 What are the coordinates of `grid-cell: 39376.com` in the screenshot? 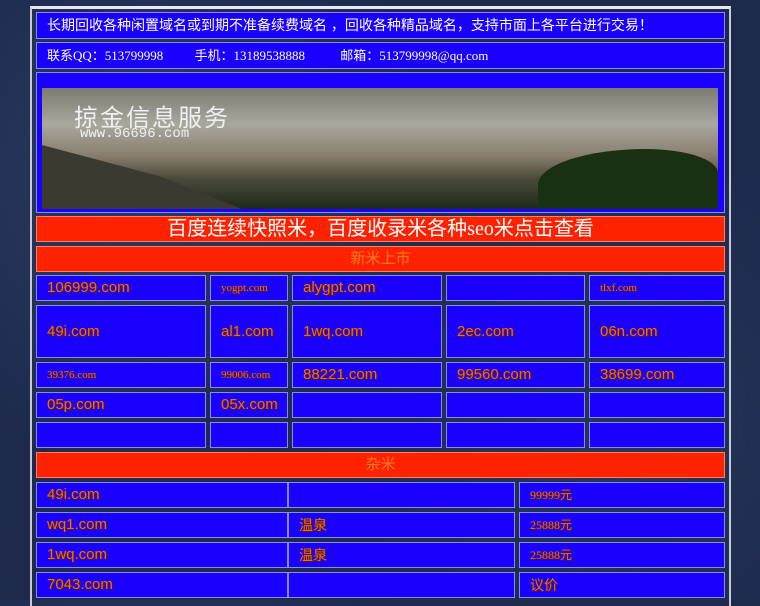 It's located at (121, 375).